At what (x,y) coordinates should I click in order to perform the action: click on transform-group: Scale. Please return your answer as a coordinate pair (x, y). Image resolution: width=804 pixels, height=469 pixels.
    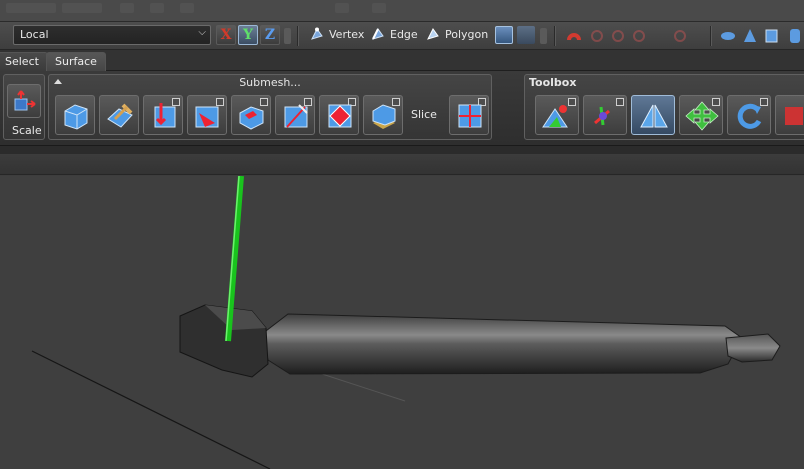
    Looking at the image, I should click on (24, 107).